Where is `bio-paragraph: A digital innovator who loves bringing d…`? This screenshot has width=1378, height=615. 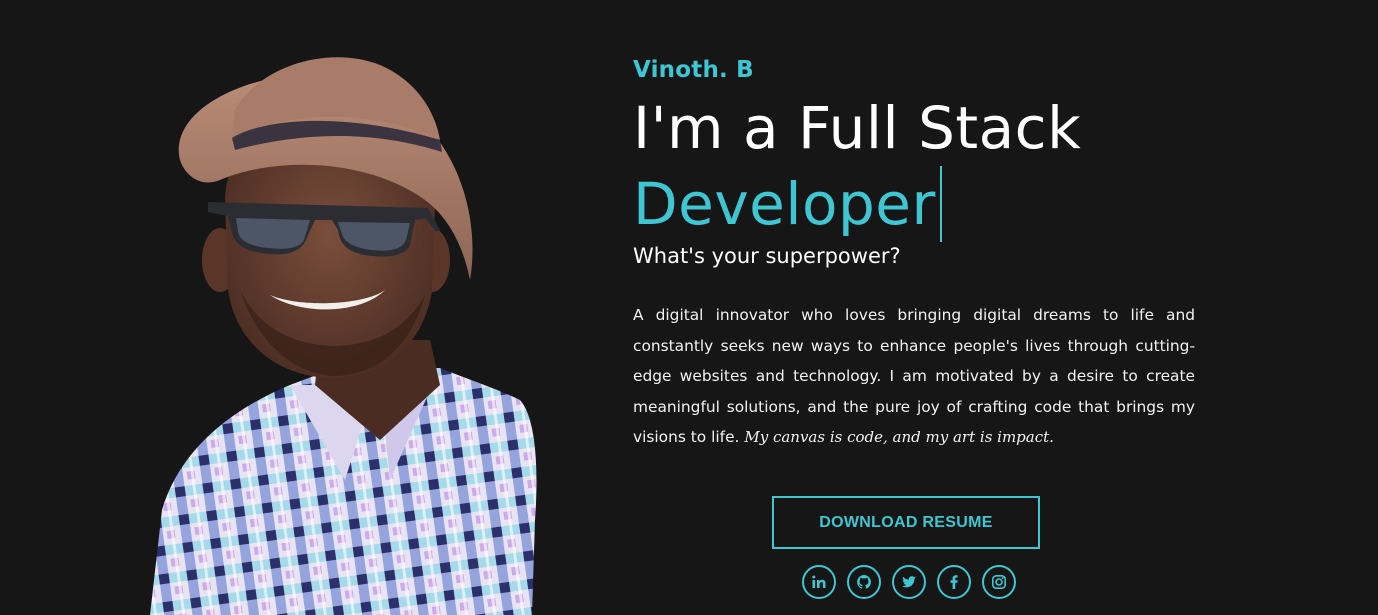 bio-paragraph: A digital innovator who loves bringing d… is located at coordinates (914, 376).